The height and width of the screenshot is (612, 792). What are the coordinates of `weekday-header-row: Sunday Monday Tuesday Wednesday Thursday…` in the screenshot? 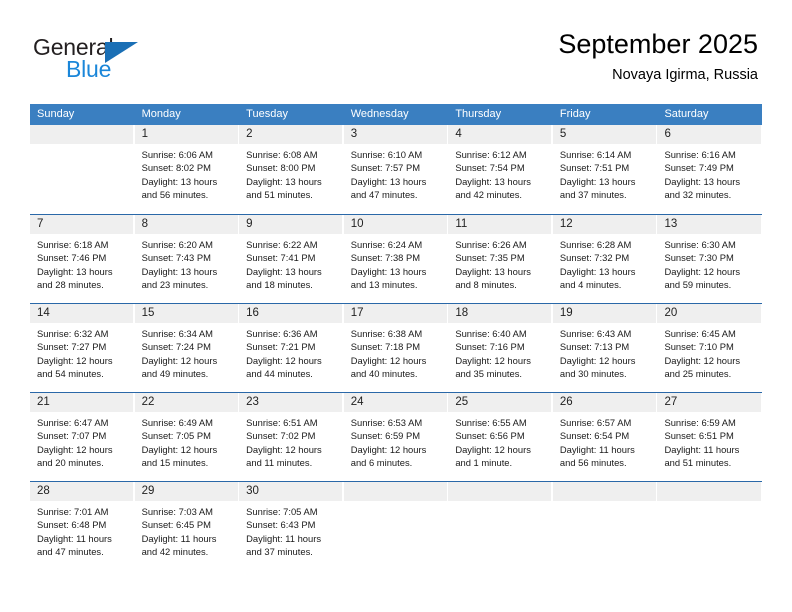 It's located at (396, 114).